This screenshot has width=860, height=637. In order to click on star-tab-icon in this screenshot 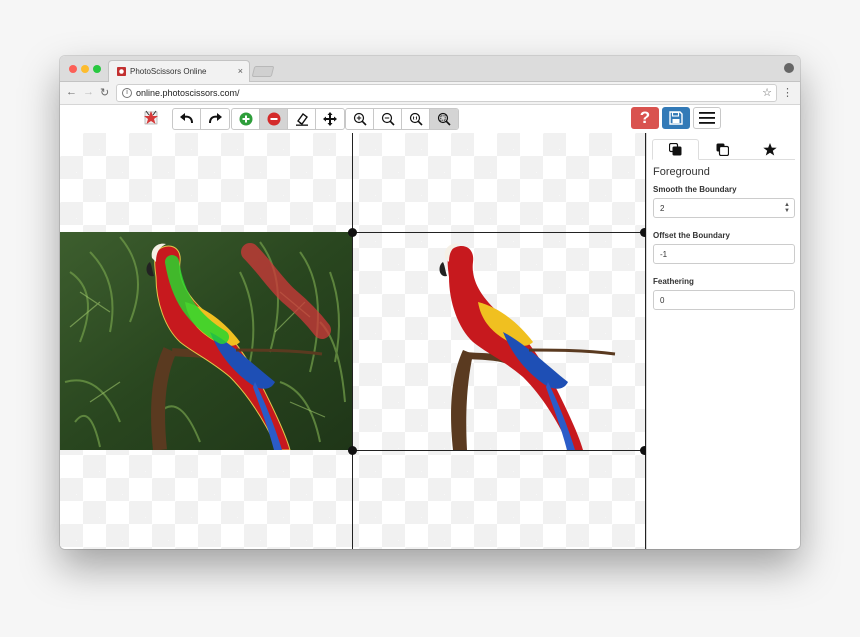, I will do `click(769, 149)`.